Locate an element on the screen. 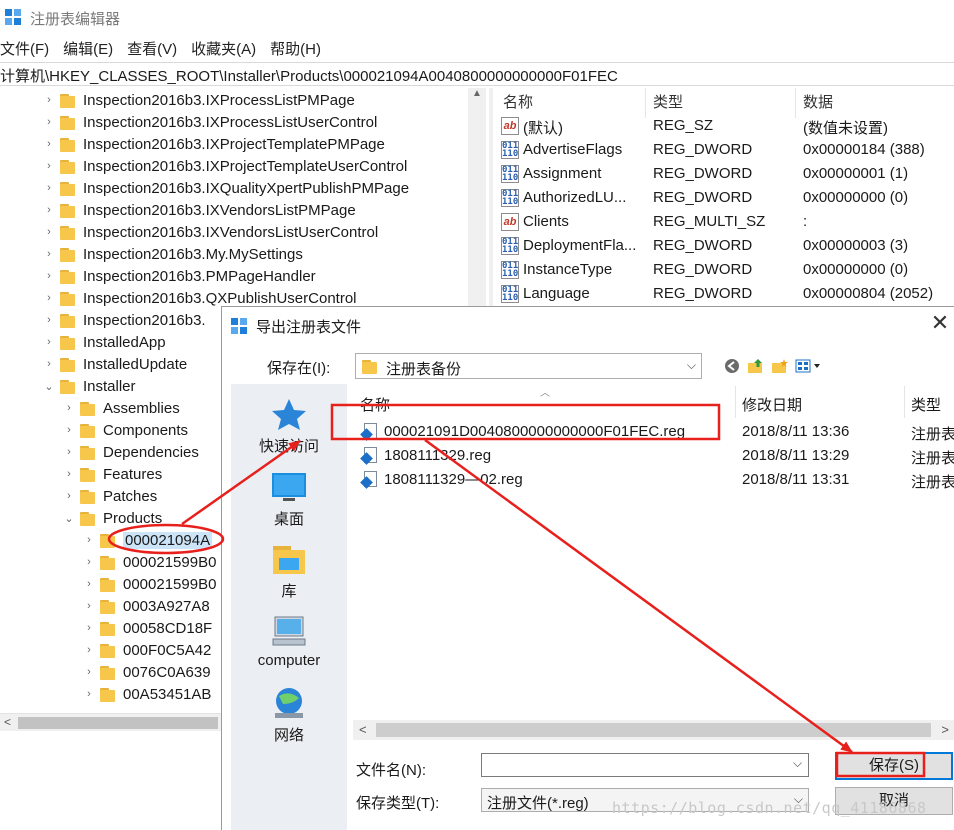 The image size is (954, 830). up-folder-icon is located at coordinates (756, 366).